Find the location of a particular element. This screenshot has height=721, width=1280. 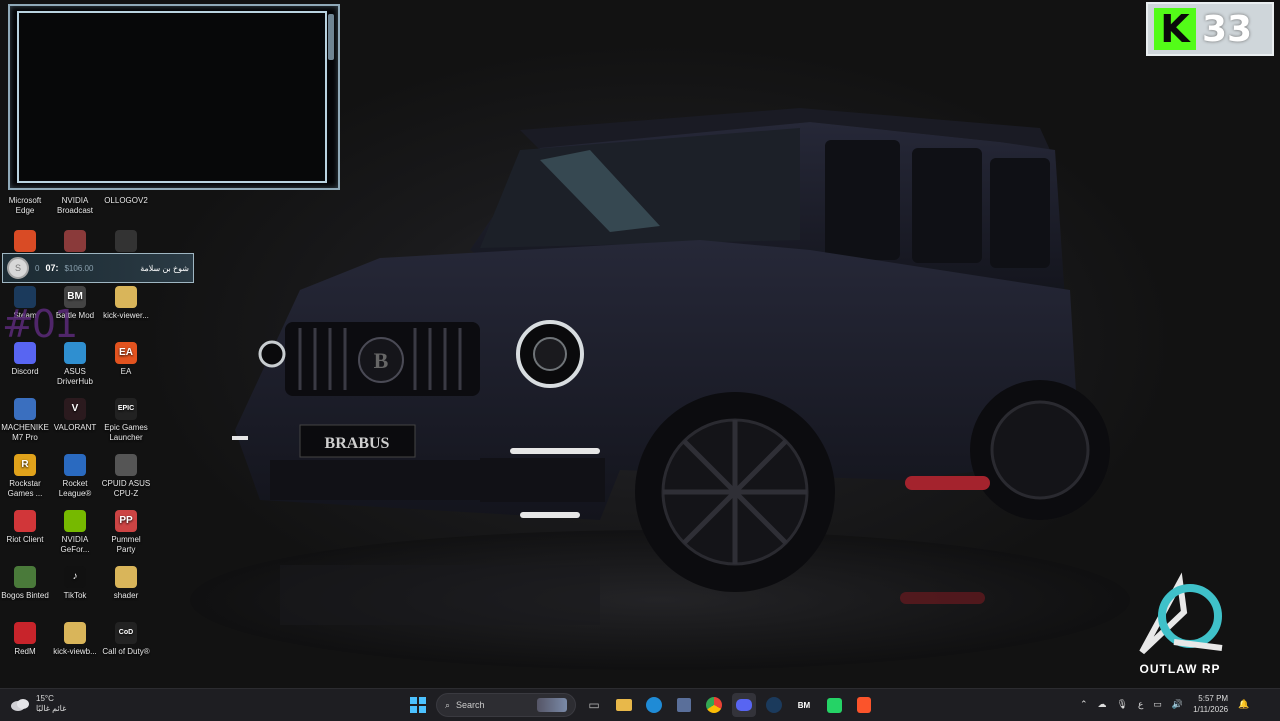

kick-viewer-count: 33 is located at coordinates (1227, 29).